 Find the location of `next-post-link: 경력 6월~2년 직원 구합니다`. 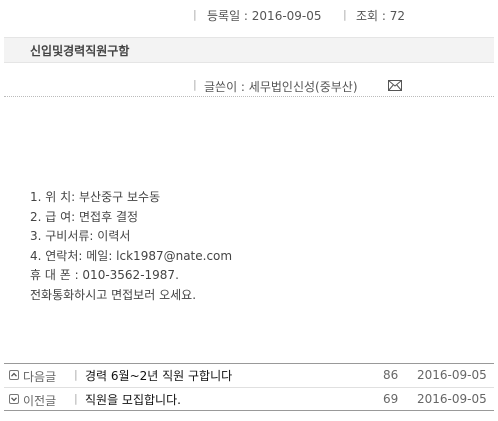

next-post-link: 경력 6월~2년 직원 구합니다 is located at coordinates (158, 375).